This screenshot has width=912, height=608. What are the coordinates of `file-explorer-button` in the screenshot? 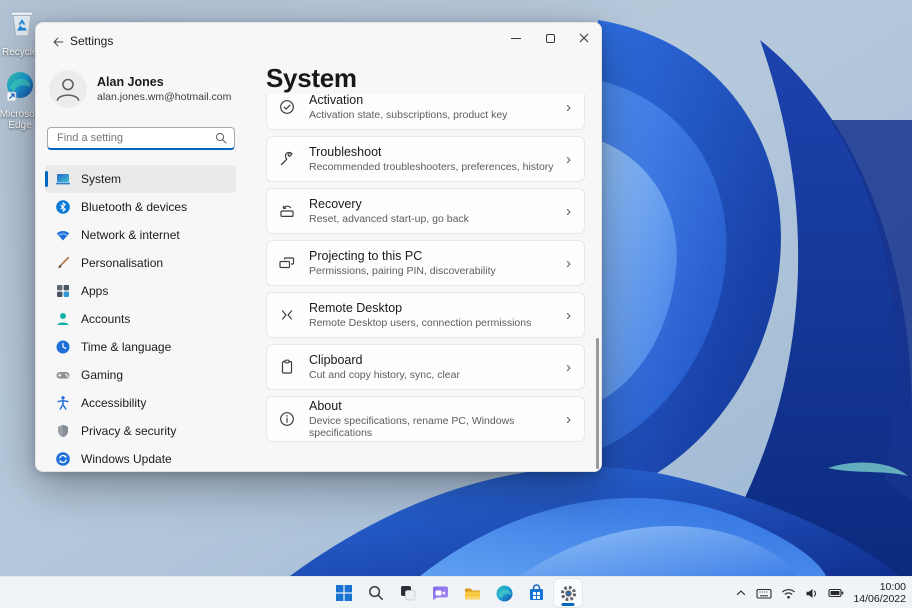 It's located at (472, 593).